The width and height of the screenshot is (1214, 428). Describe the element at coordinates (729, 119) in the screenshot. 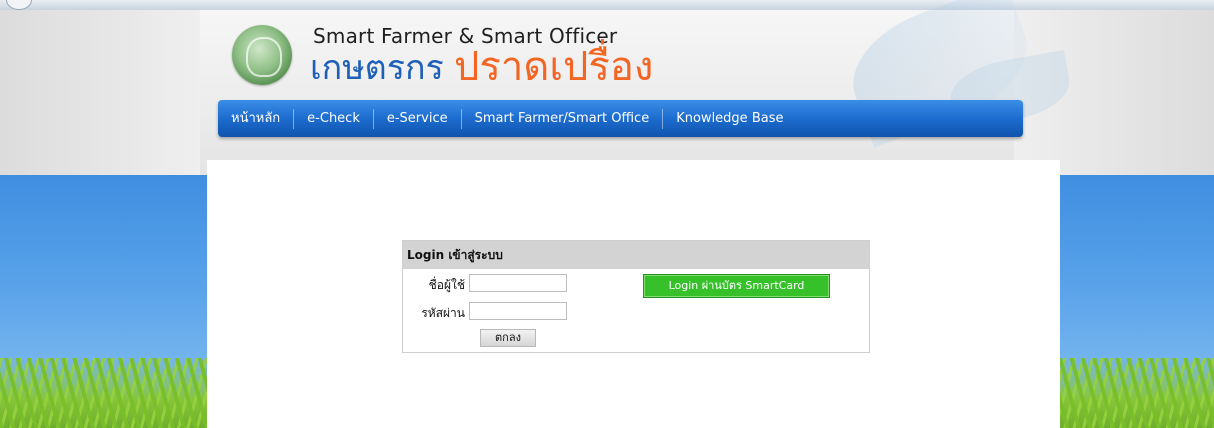

I see `nav-item-knowledge-base: Knowledge Base` at that location.